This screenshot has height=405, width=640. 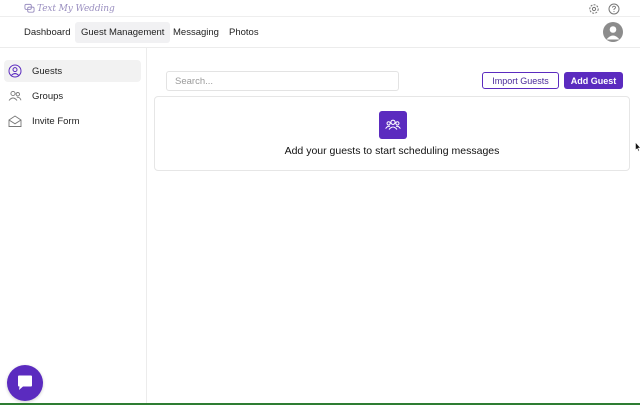 I want to click on tab-photos: Photos, so click(x=244, y=32).